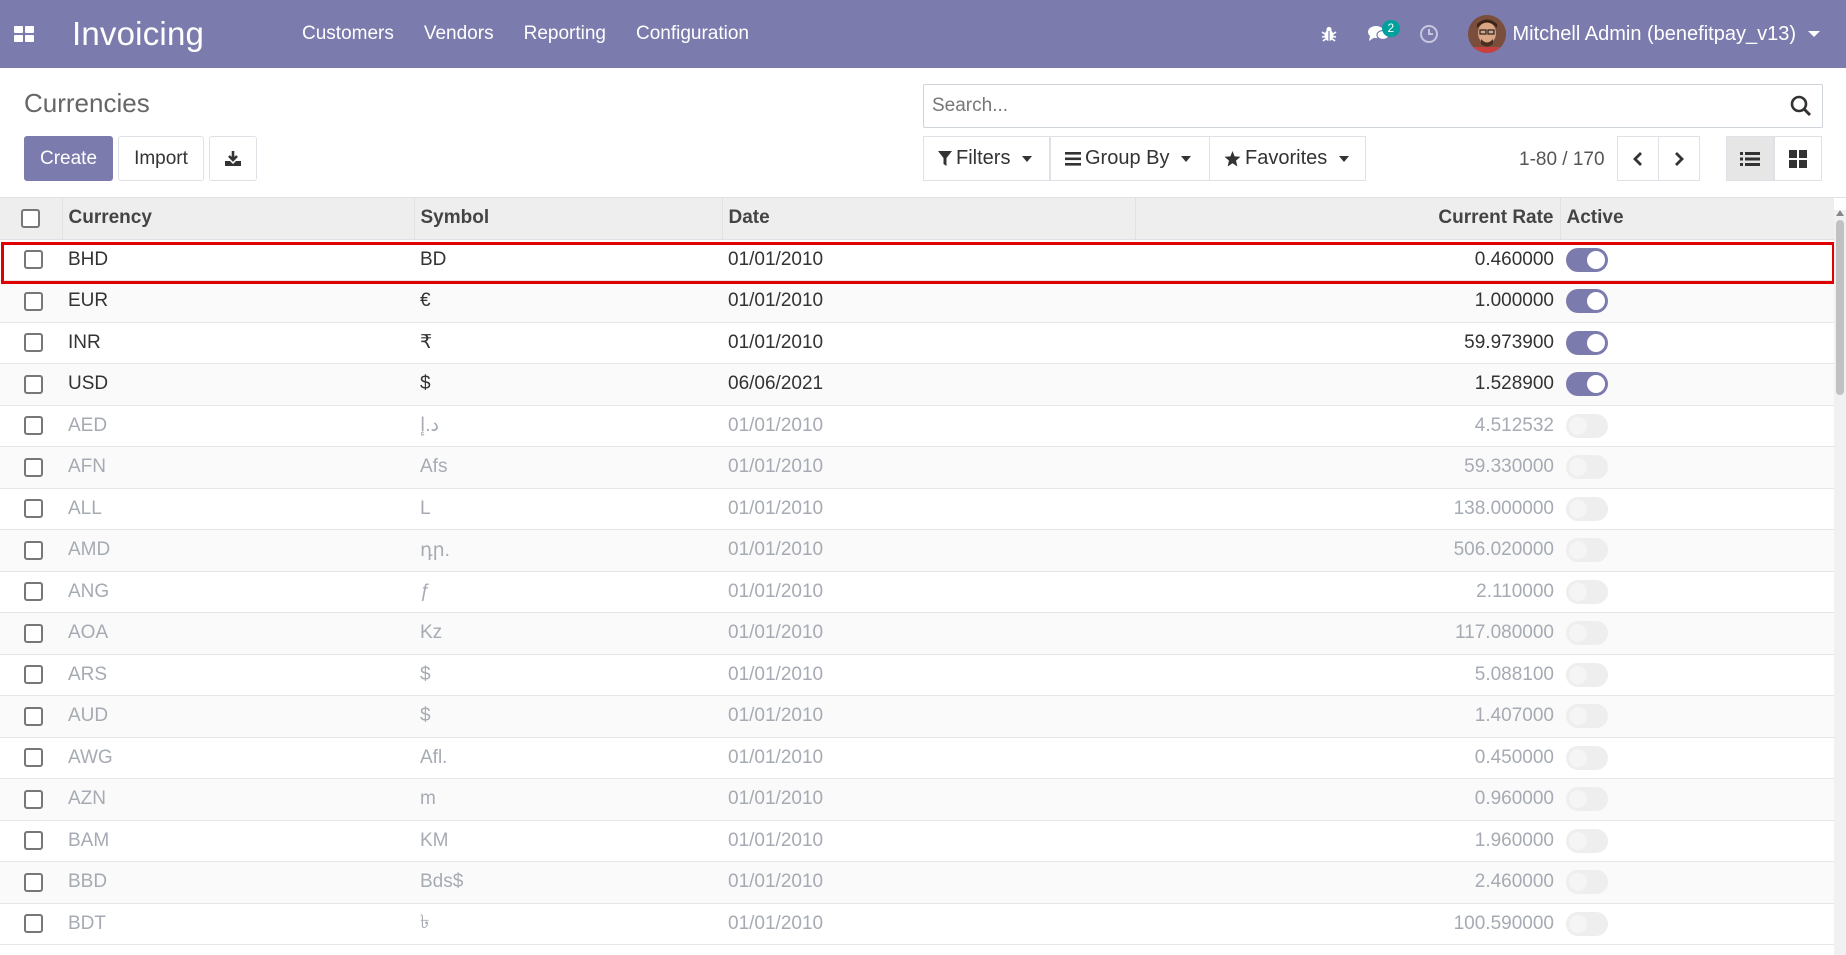 The width and height of the screenshot is (1846, 955). What do you see at coordinates (568, 219) in the screenshot?
I see `column-header-symbol: Symbol` at bounding box center [568, 219].